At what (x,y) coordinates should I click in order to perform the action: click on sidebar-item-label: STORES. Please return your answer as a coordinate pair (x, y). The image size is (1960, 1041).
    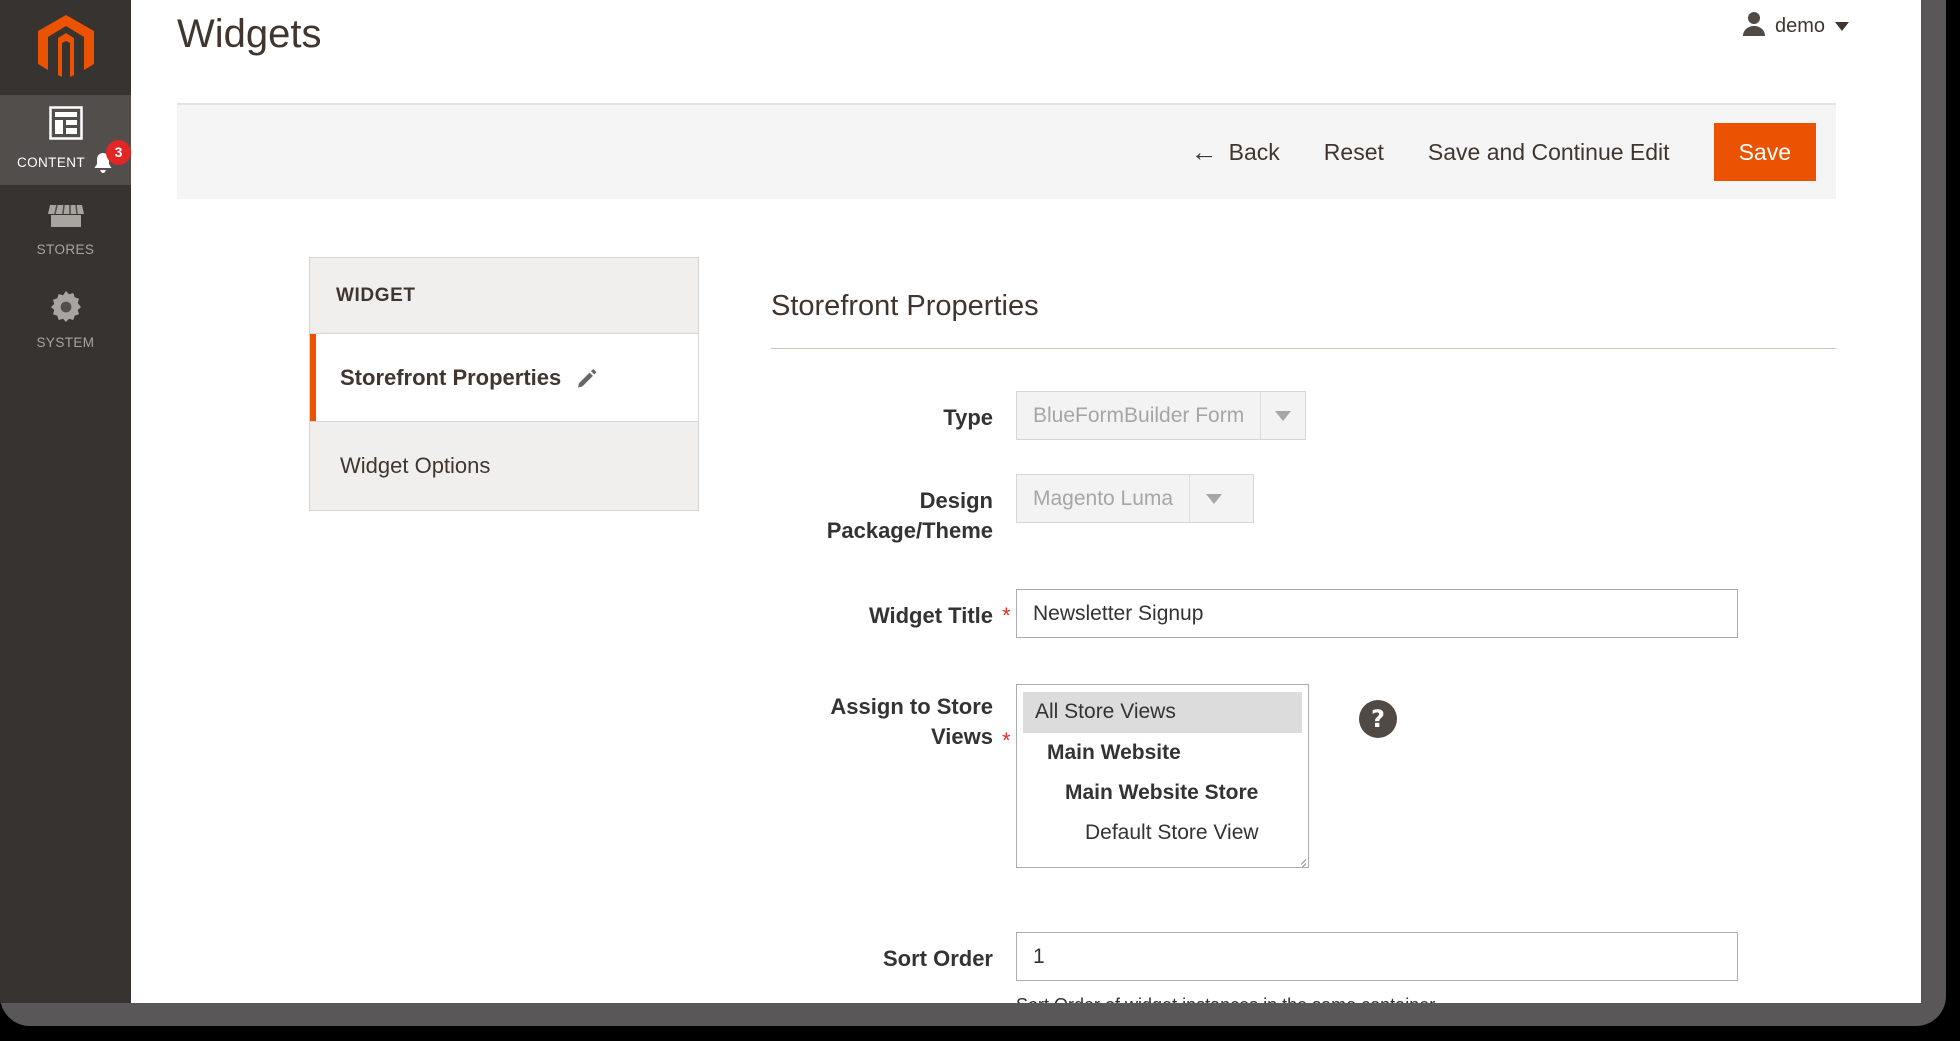
    Looking at the image, I should click on (65, 249).